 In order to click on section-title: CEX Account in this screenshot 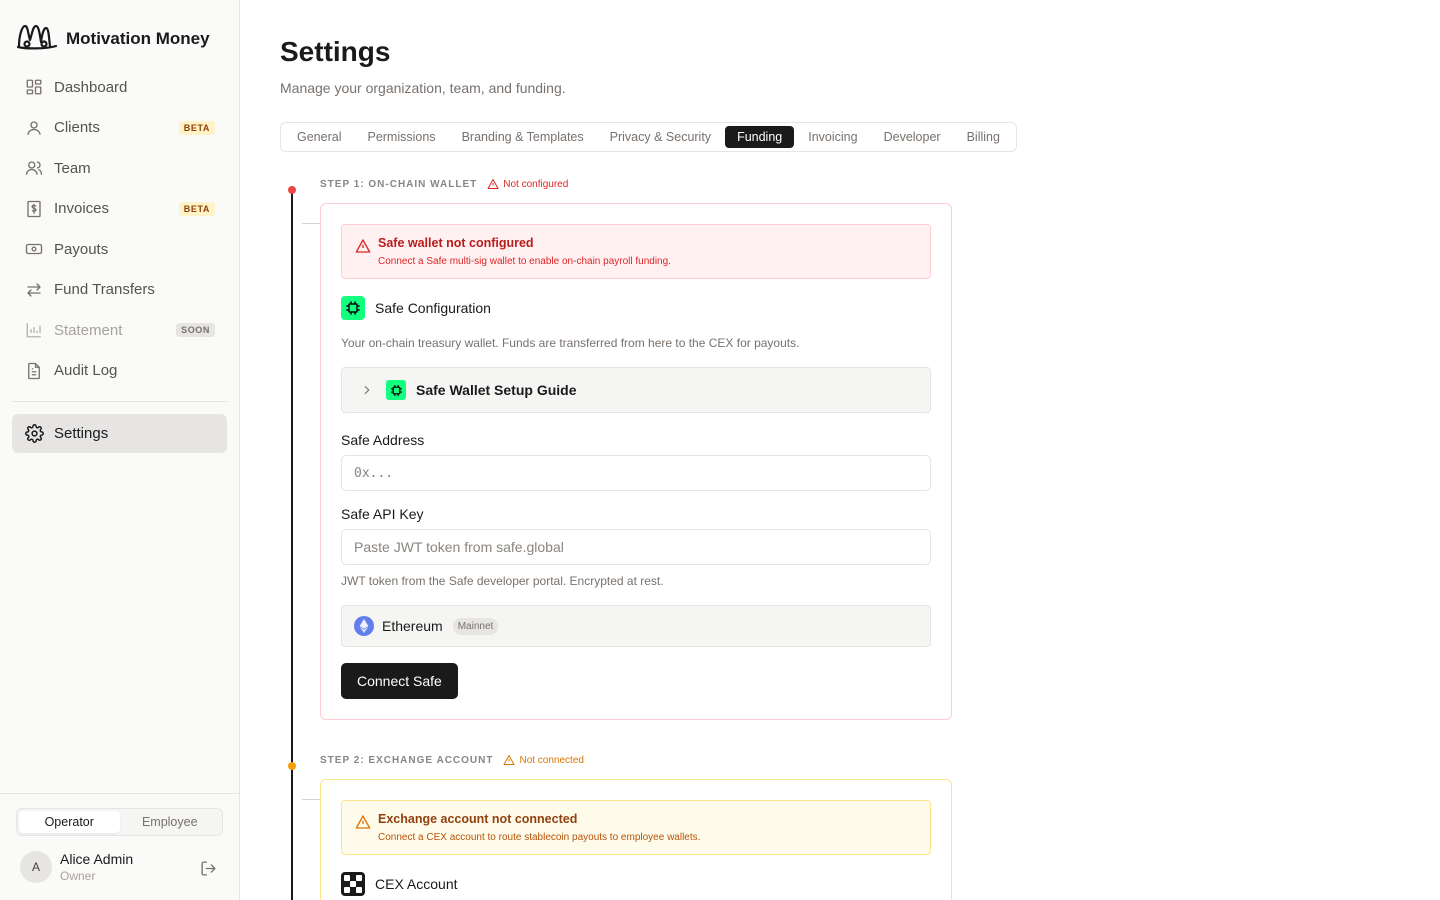, I will do `click(416, 884)`.